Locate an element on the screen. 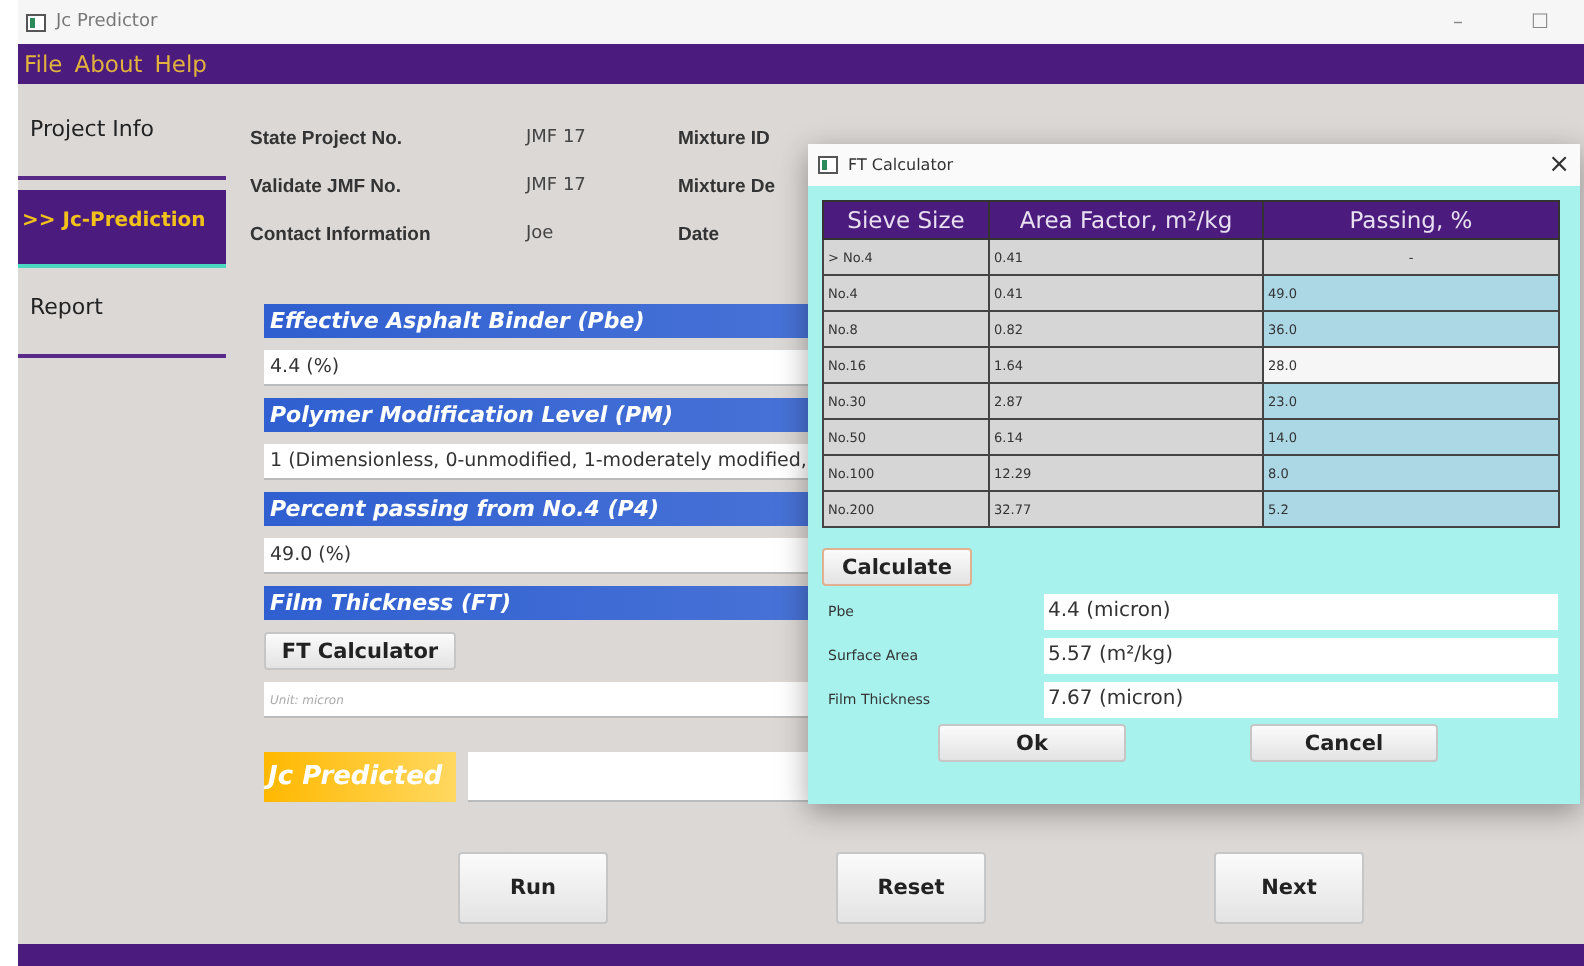 This screenshot has width=1584, height=966. field-label: Validate JMF No. is located at coordinates (326, 189).